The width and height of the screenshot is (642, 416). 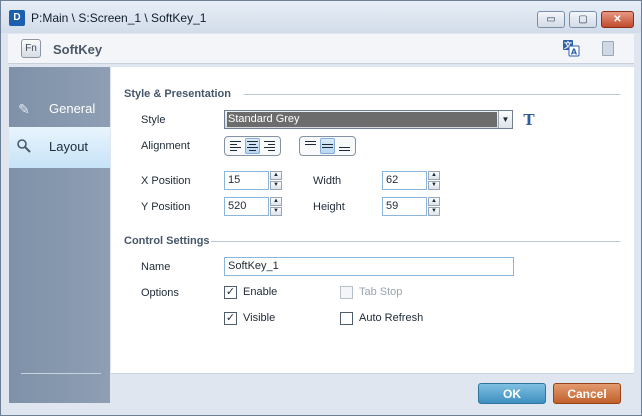 I want to click on width-label: Width, so click(x=327, y=181).